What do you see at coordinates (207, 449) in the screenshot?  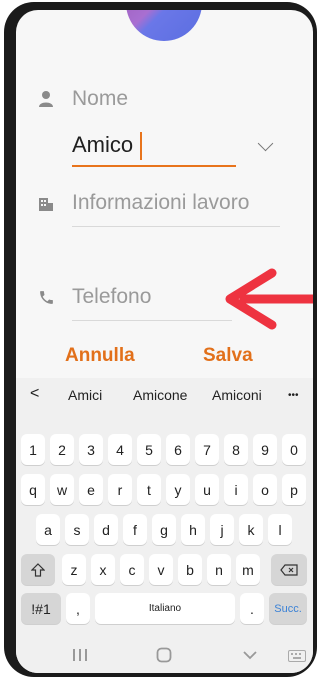 I see `key-7: 7` at bounding box center [207, 449].